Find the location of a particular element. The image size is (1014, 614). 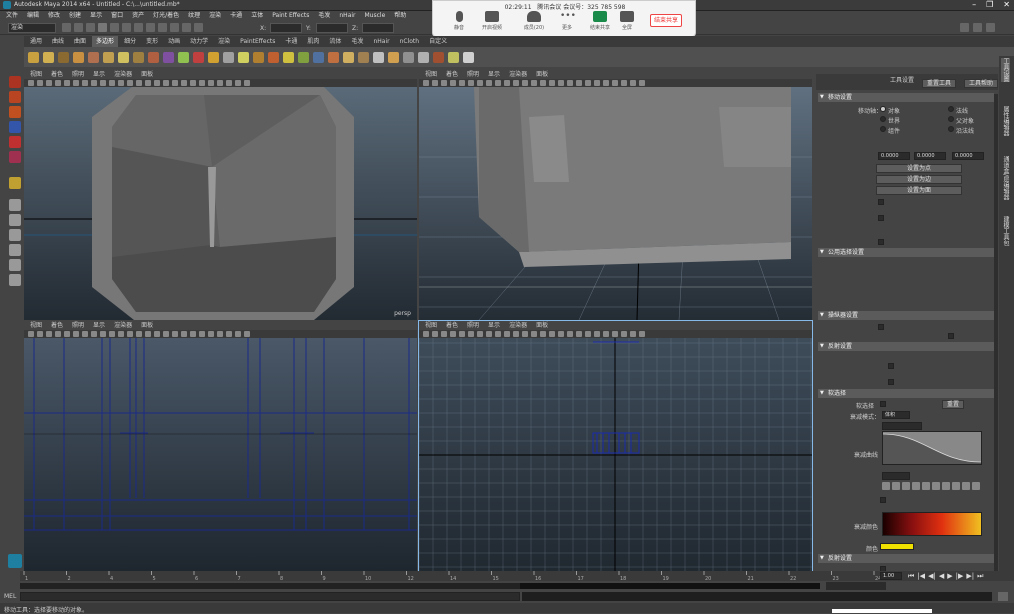

menu-6: 资产 is located at coordinates (138, 16).